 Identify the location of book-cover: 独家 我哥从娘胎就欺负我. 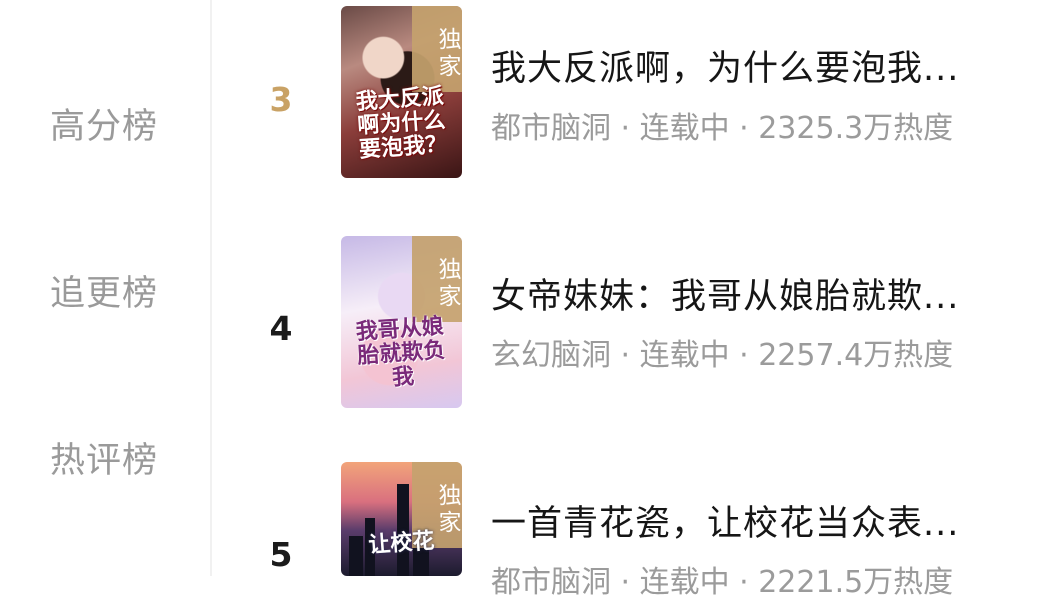
(401, 322).